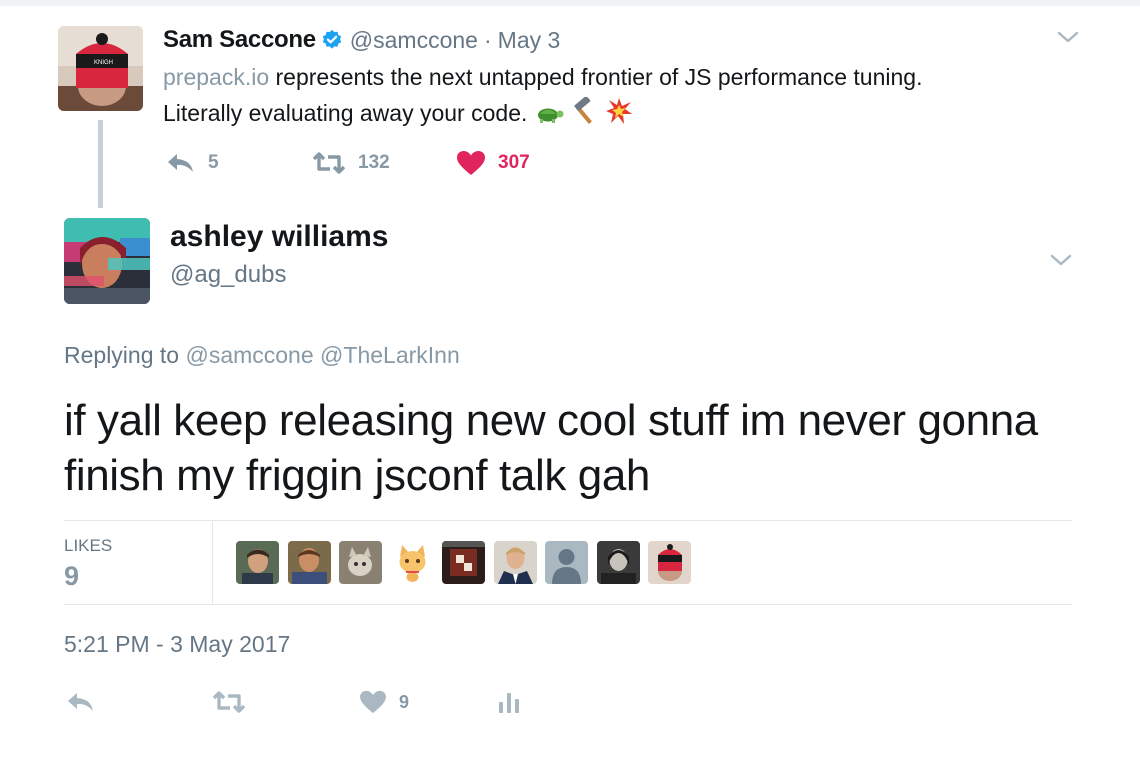 The width and height of the screenshot is (1140, 770). I want to click on retweet-count: 132, so click(374, 162).